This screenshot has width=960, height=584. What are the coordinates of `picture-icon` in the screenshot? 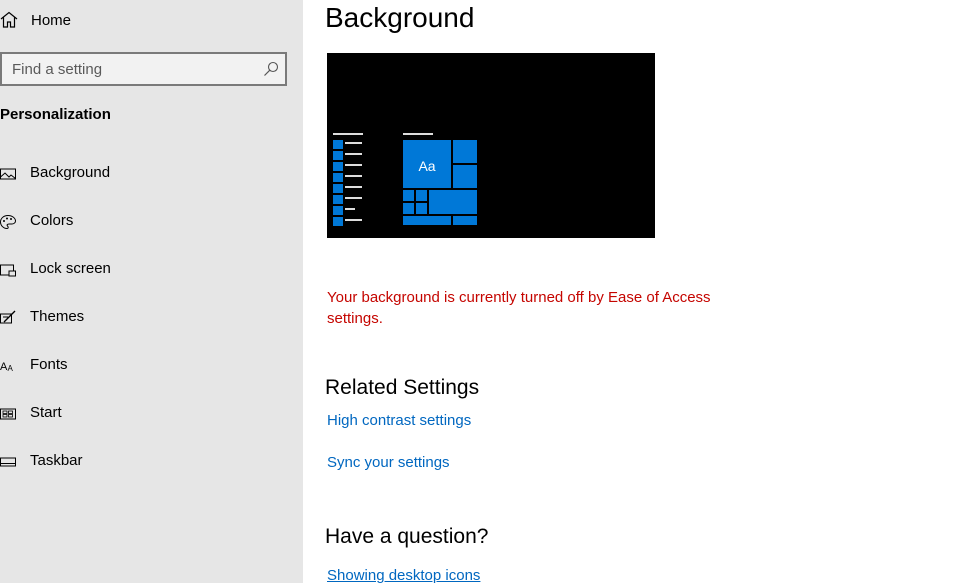 It's located at (8, 174).